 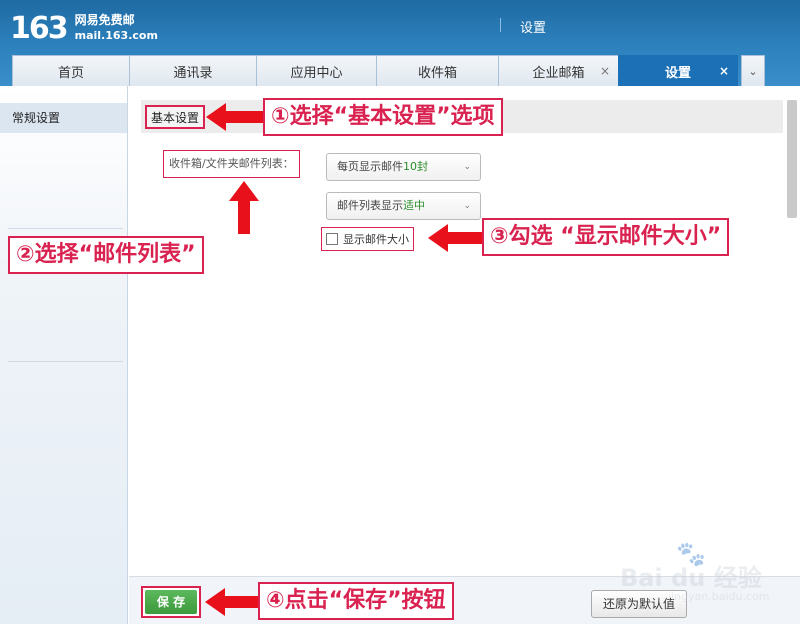 I want to click on callout-step2: ②选择“邮件列表”, so click(x=106, y=255).